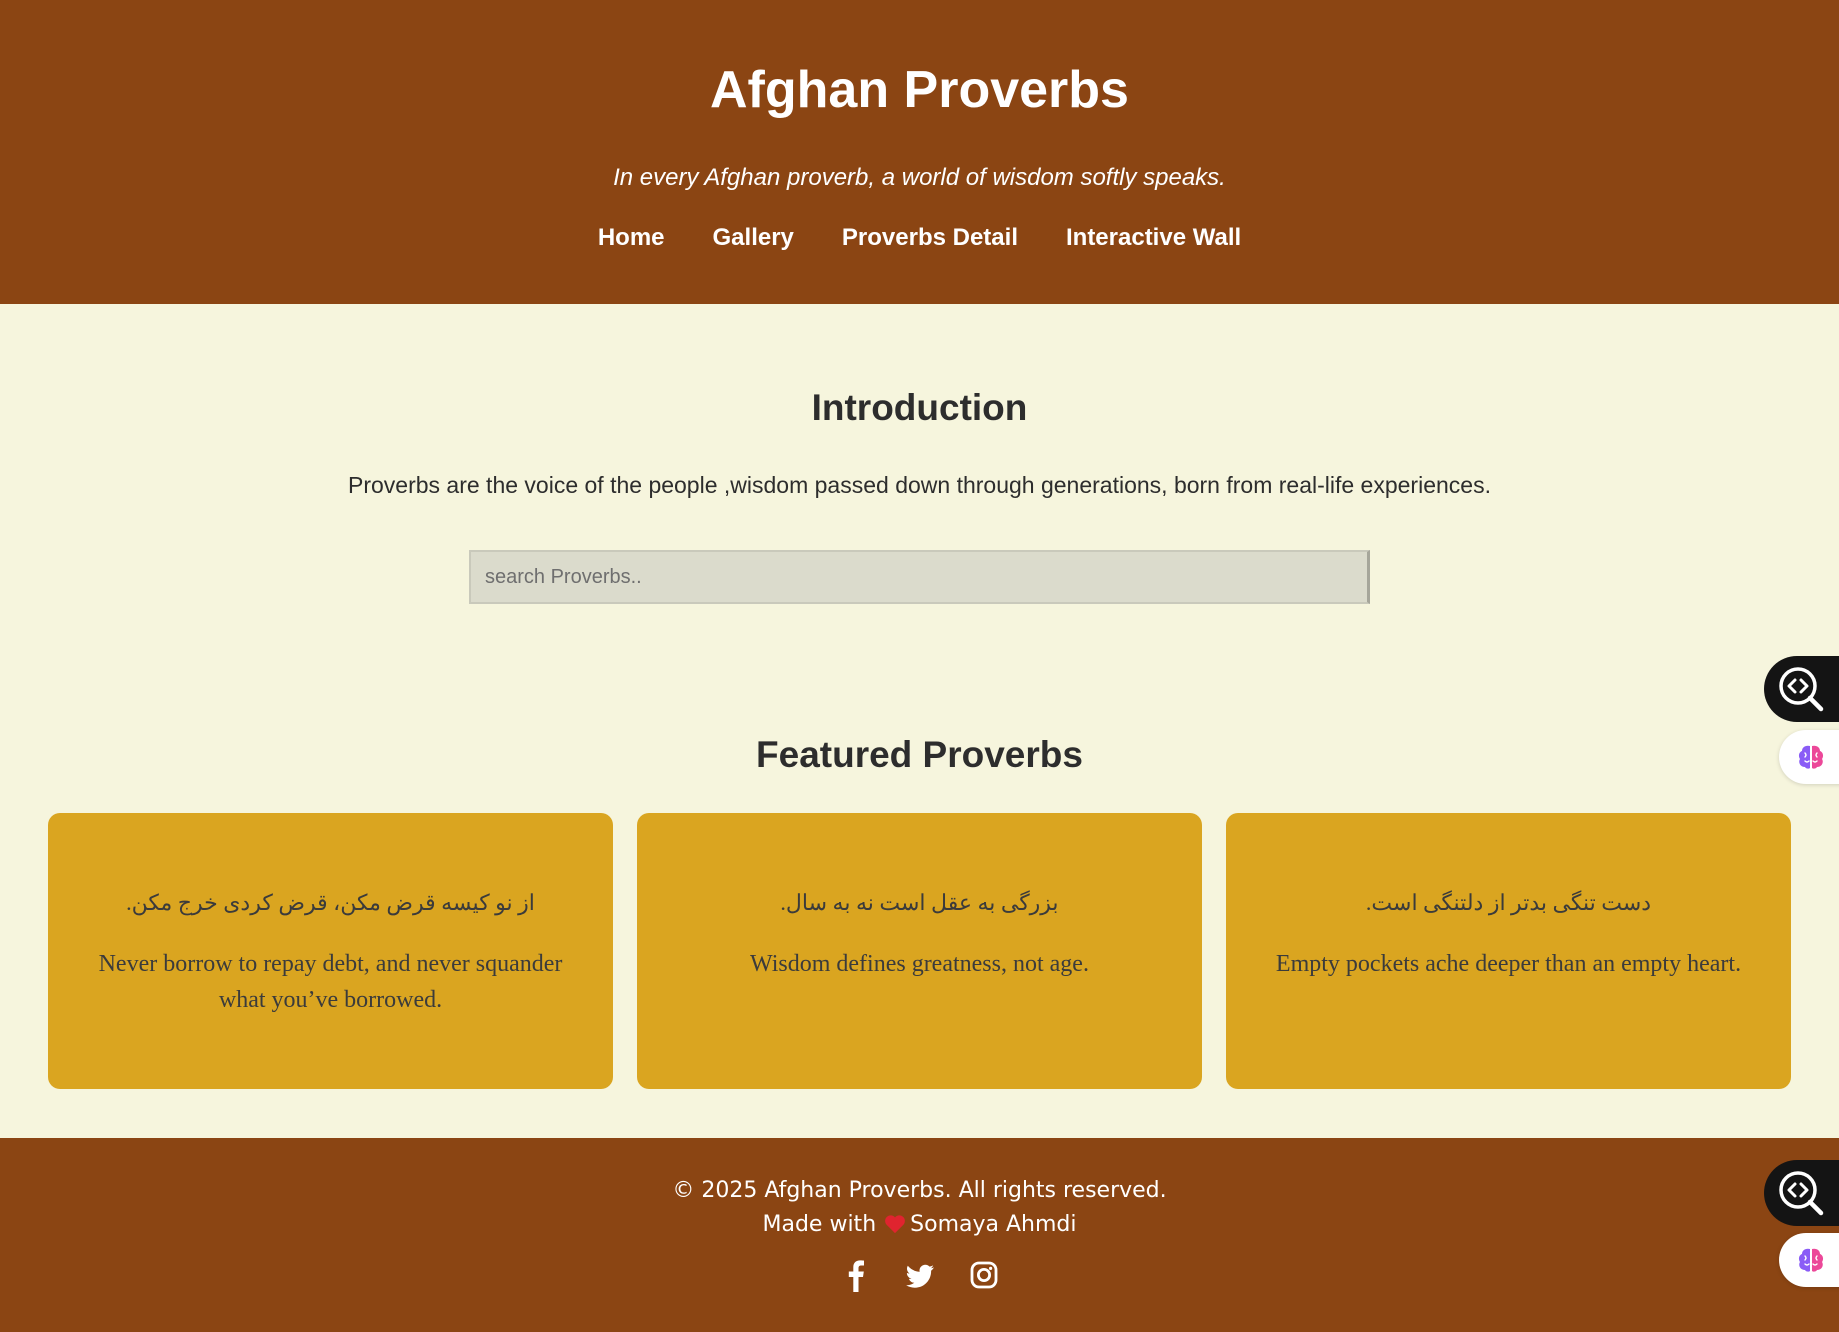 This screenshot has height=1332, width=1839. What do you see at coordinates (631, 238) in the screenshot?
I see `nav-home: Home` at bounding box center [631, 238].